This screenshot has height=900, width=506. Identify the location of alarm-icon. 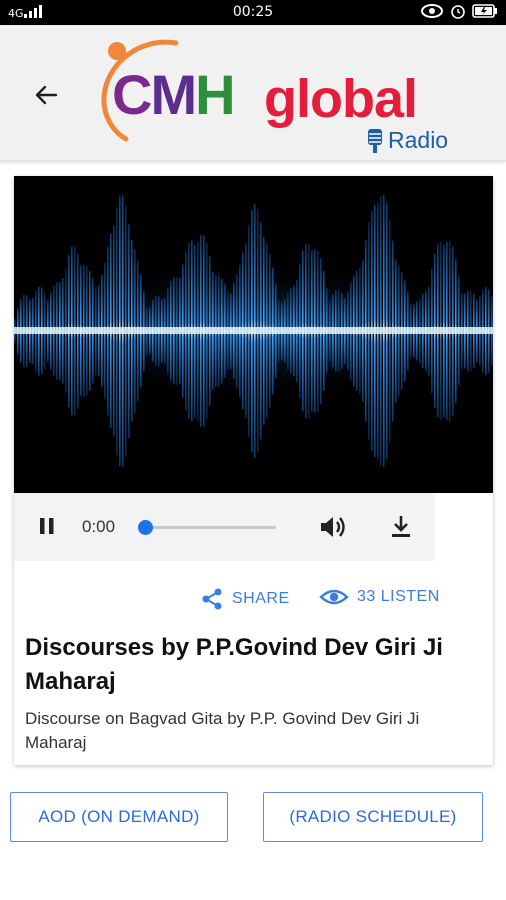
(458, 13).